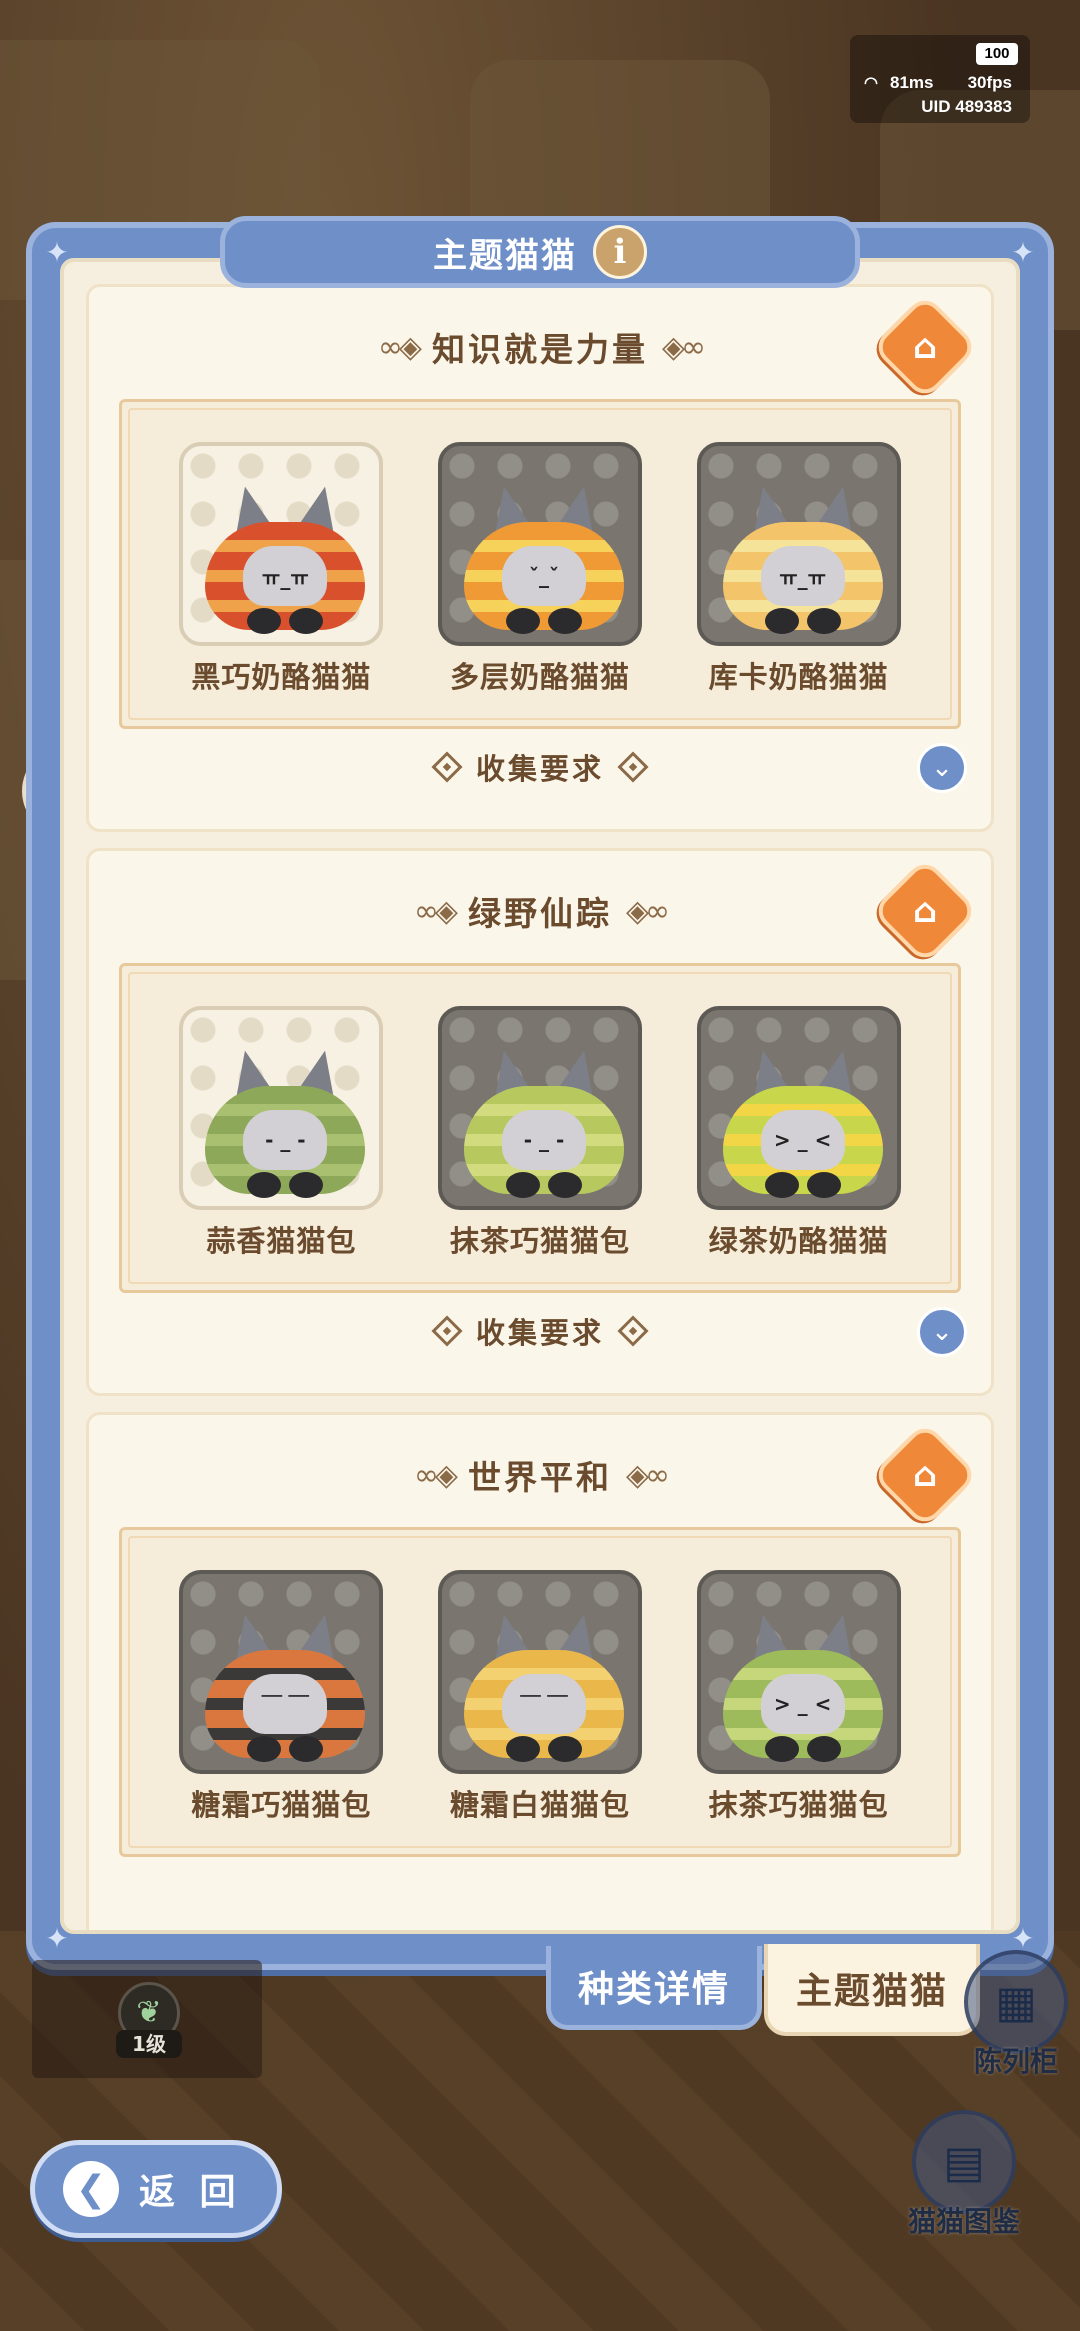  What do you see at coordinates (281, 677) in the screenshot?
I see `cat-card-label: 黑巧奶酪猫猫` at bounding box center [281, 677].